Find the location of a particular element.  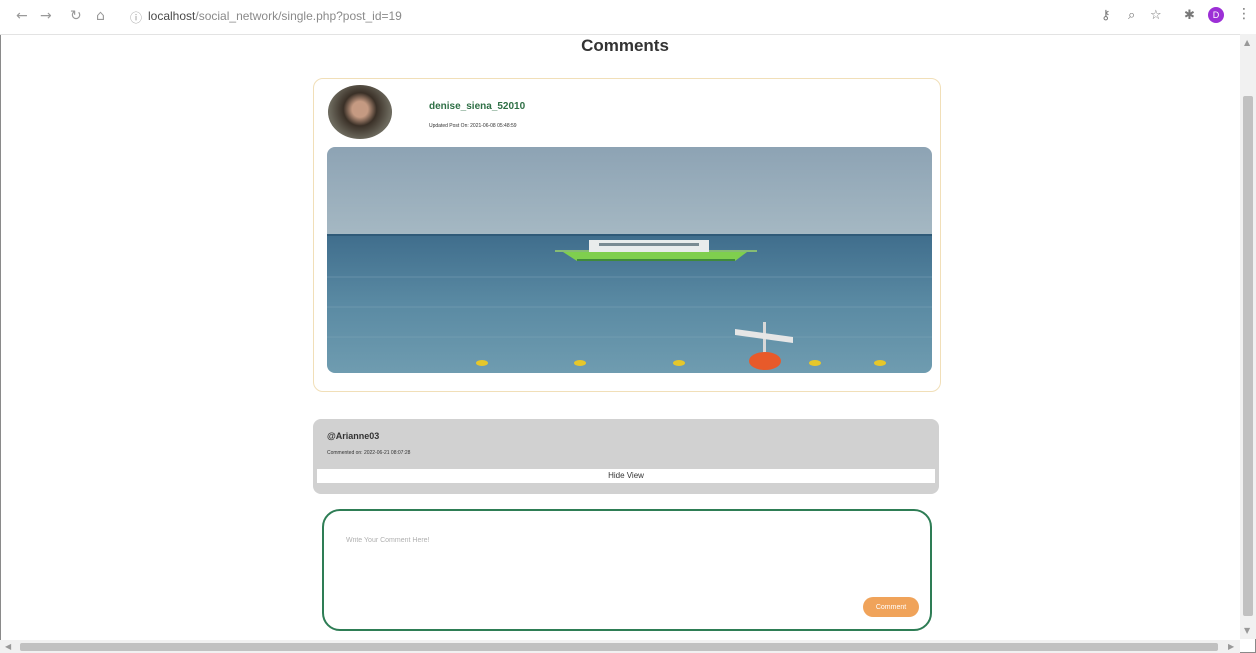

key-icon: ⚷ is located at coordinates (1106, 16).